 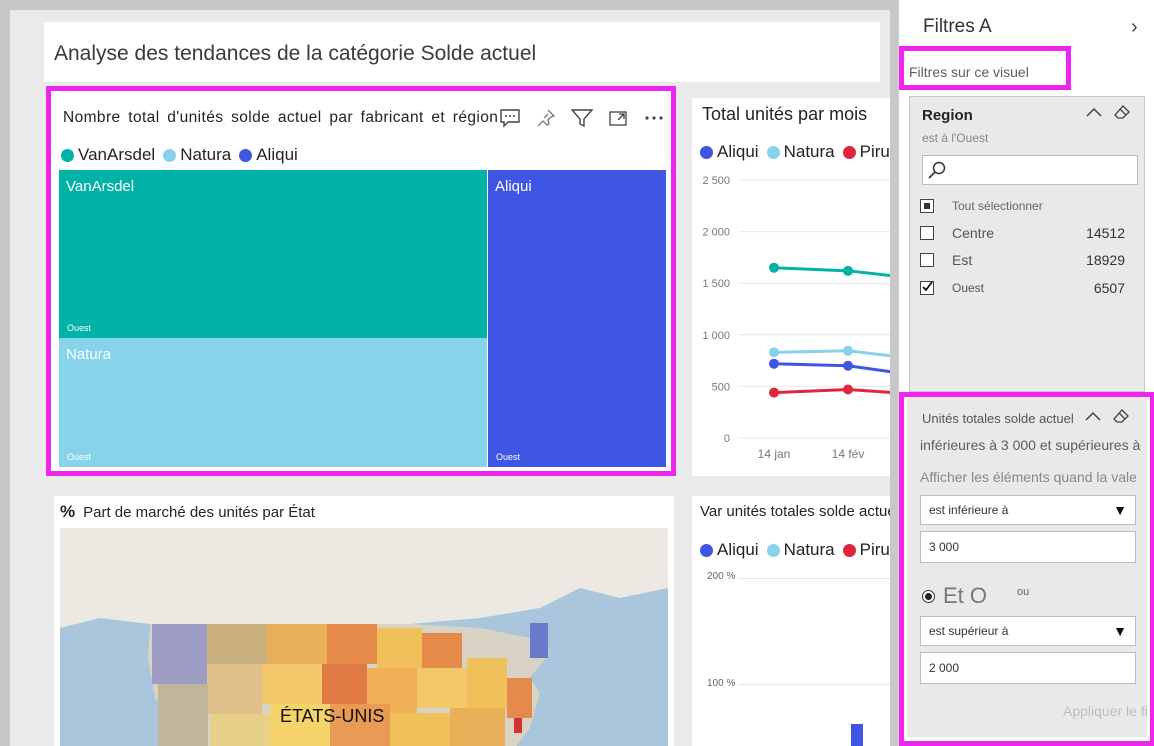 I want to click on var-y-tick: 200 %, so click(x=721, y=576).